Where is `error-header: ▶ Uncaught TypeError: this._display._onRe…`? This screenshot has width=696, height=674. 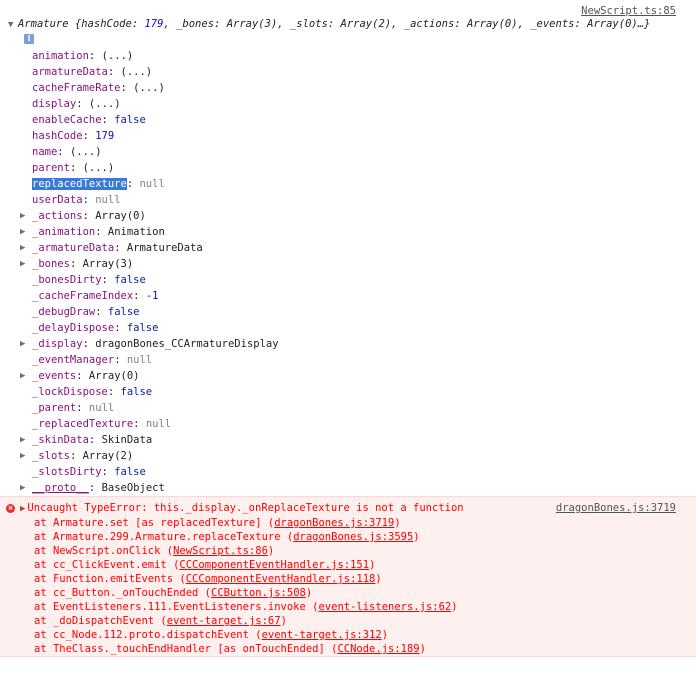
error-header: ▶ Uncaught TypeError: this._display._onRe… is located at coordinates (237, 508).